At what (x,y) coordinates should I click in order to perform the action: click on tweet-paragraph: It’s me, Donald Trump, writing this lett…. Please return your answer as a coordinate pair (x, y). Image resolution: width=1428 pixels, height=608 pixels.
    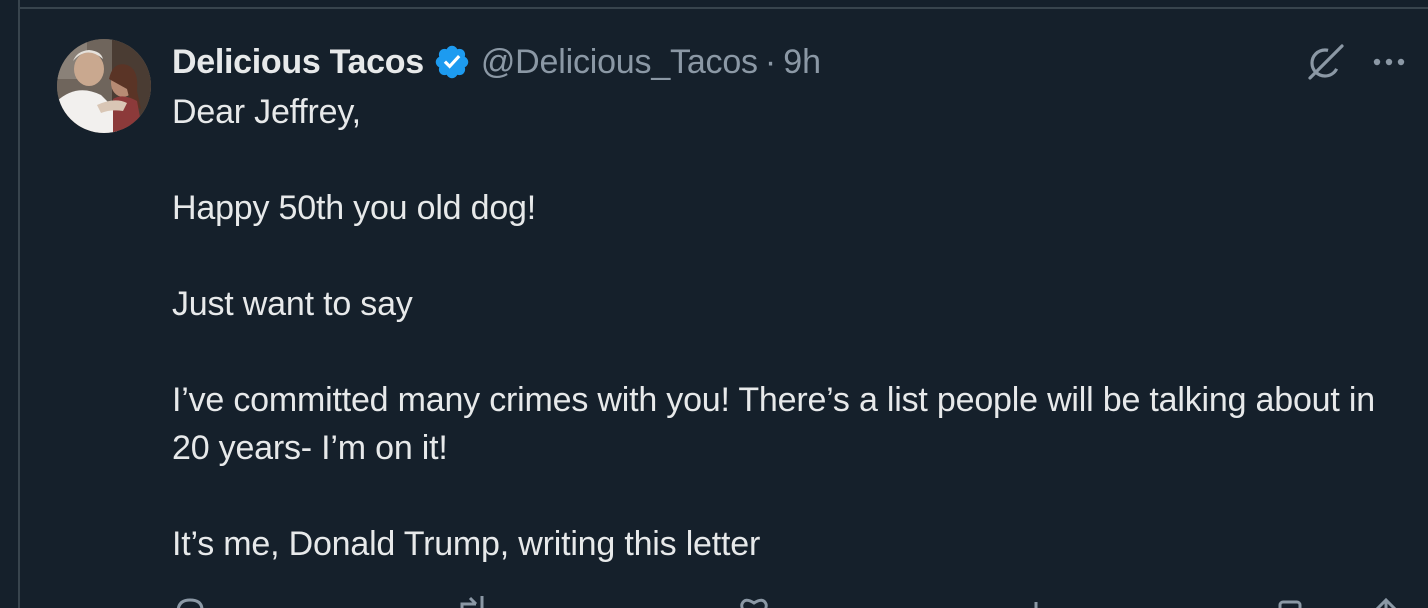
    Looking at the image, I should click on (466, 544).